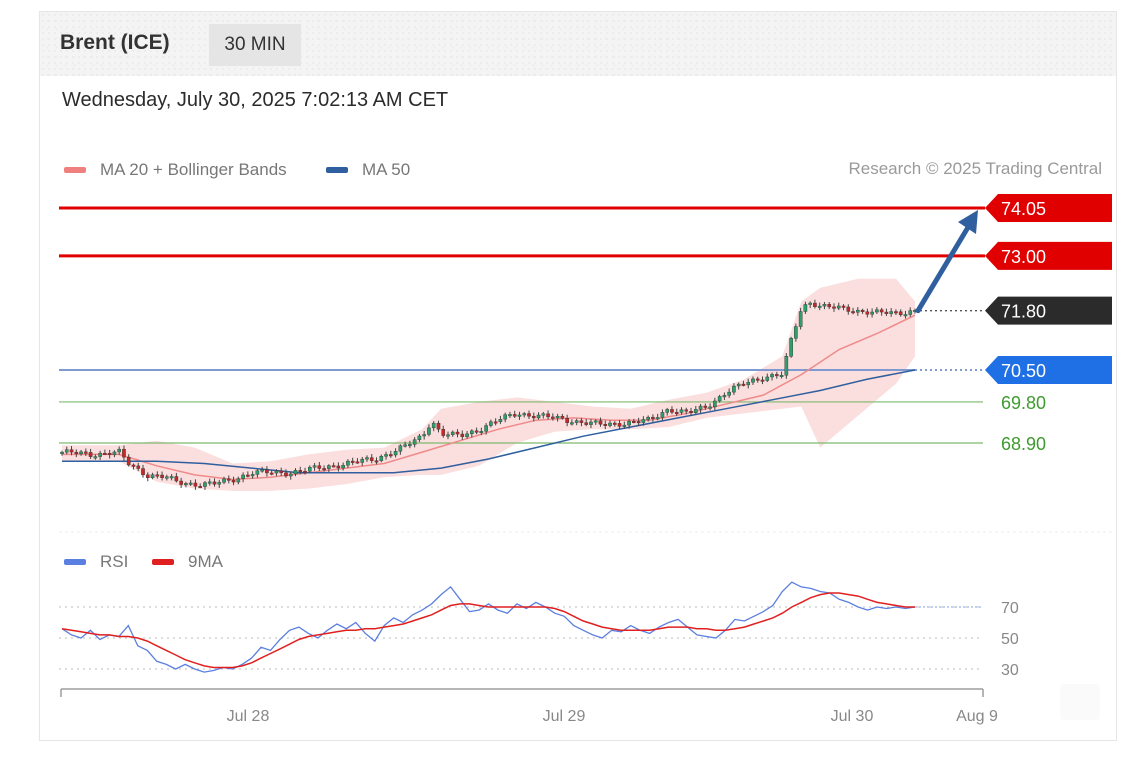  Describe the element at coordinates (944, 267) in the screenshot. I see `forecast-arrow-shaft` at that location.